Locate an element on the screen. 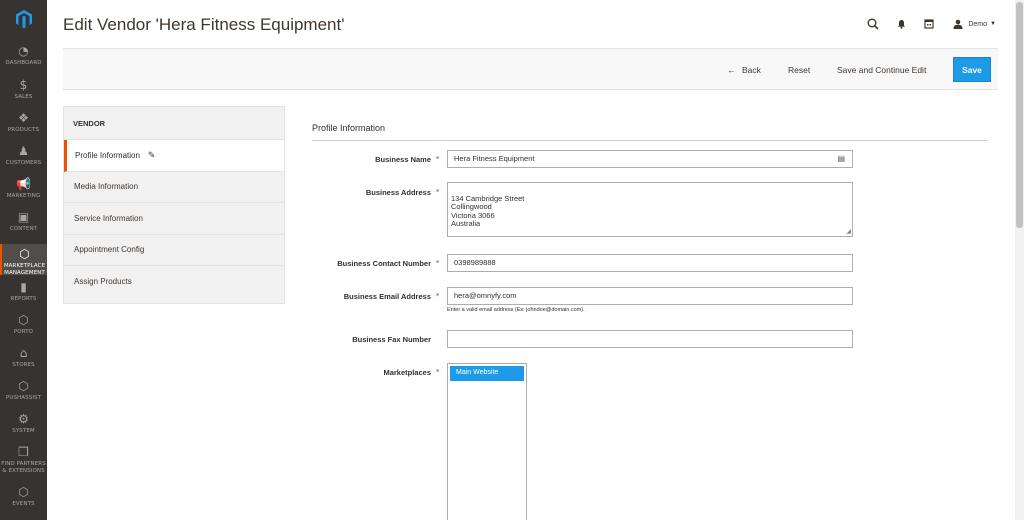 This screenshot has width=1024, height=520. business-address-label: Business Address is located at coordinates (398, 192).